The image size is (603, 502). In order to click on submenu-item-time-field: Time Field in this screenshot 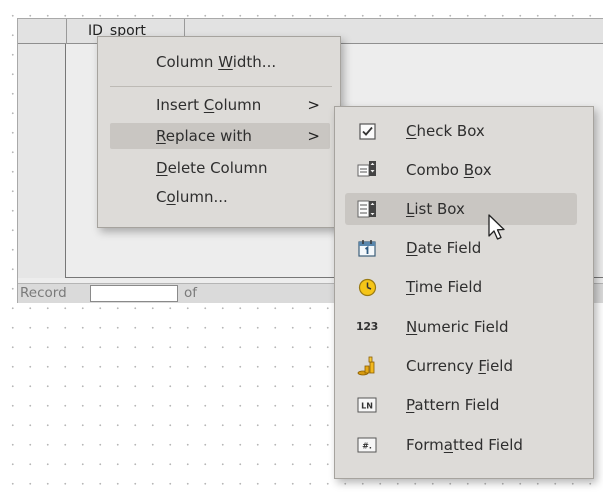, I will do `click(461, 287)`.